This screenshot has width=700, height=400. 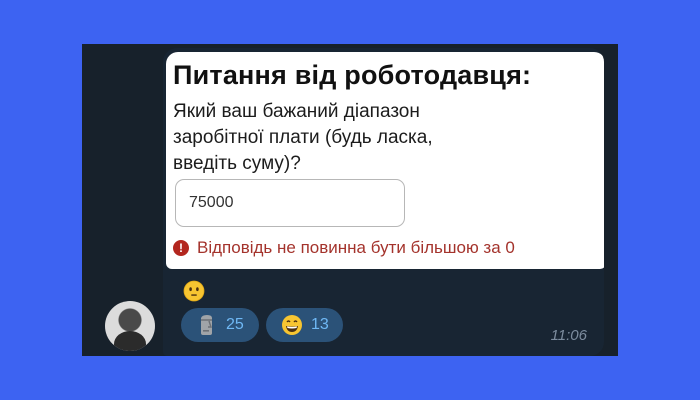 I want to click on salary-input: 75000, so click(x=290, y=203).